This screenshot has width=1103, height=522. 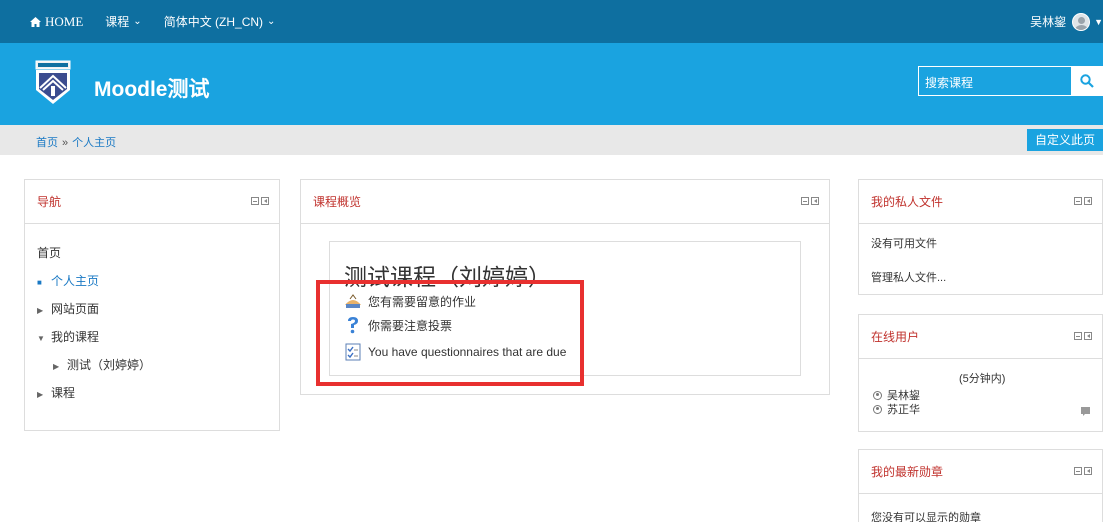 I want to click on nav-item-label: 我的课程, so click(x=75, y=337).